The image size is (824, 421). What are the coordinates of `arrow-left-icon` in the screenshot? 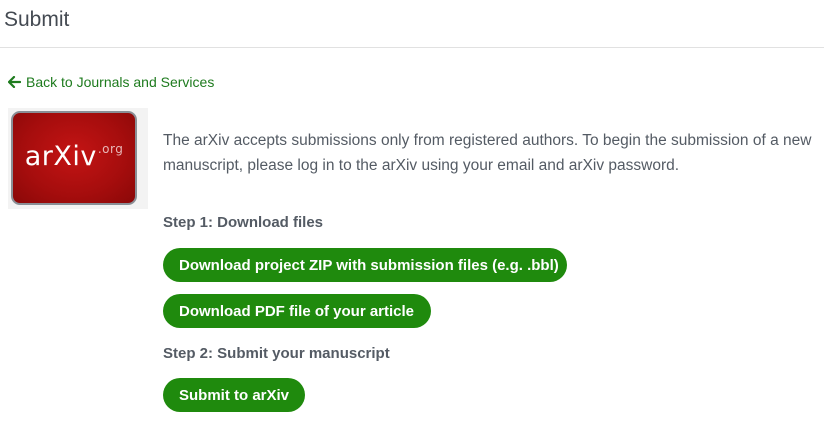 It's located at (14, 82).